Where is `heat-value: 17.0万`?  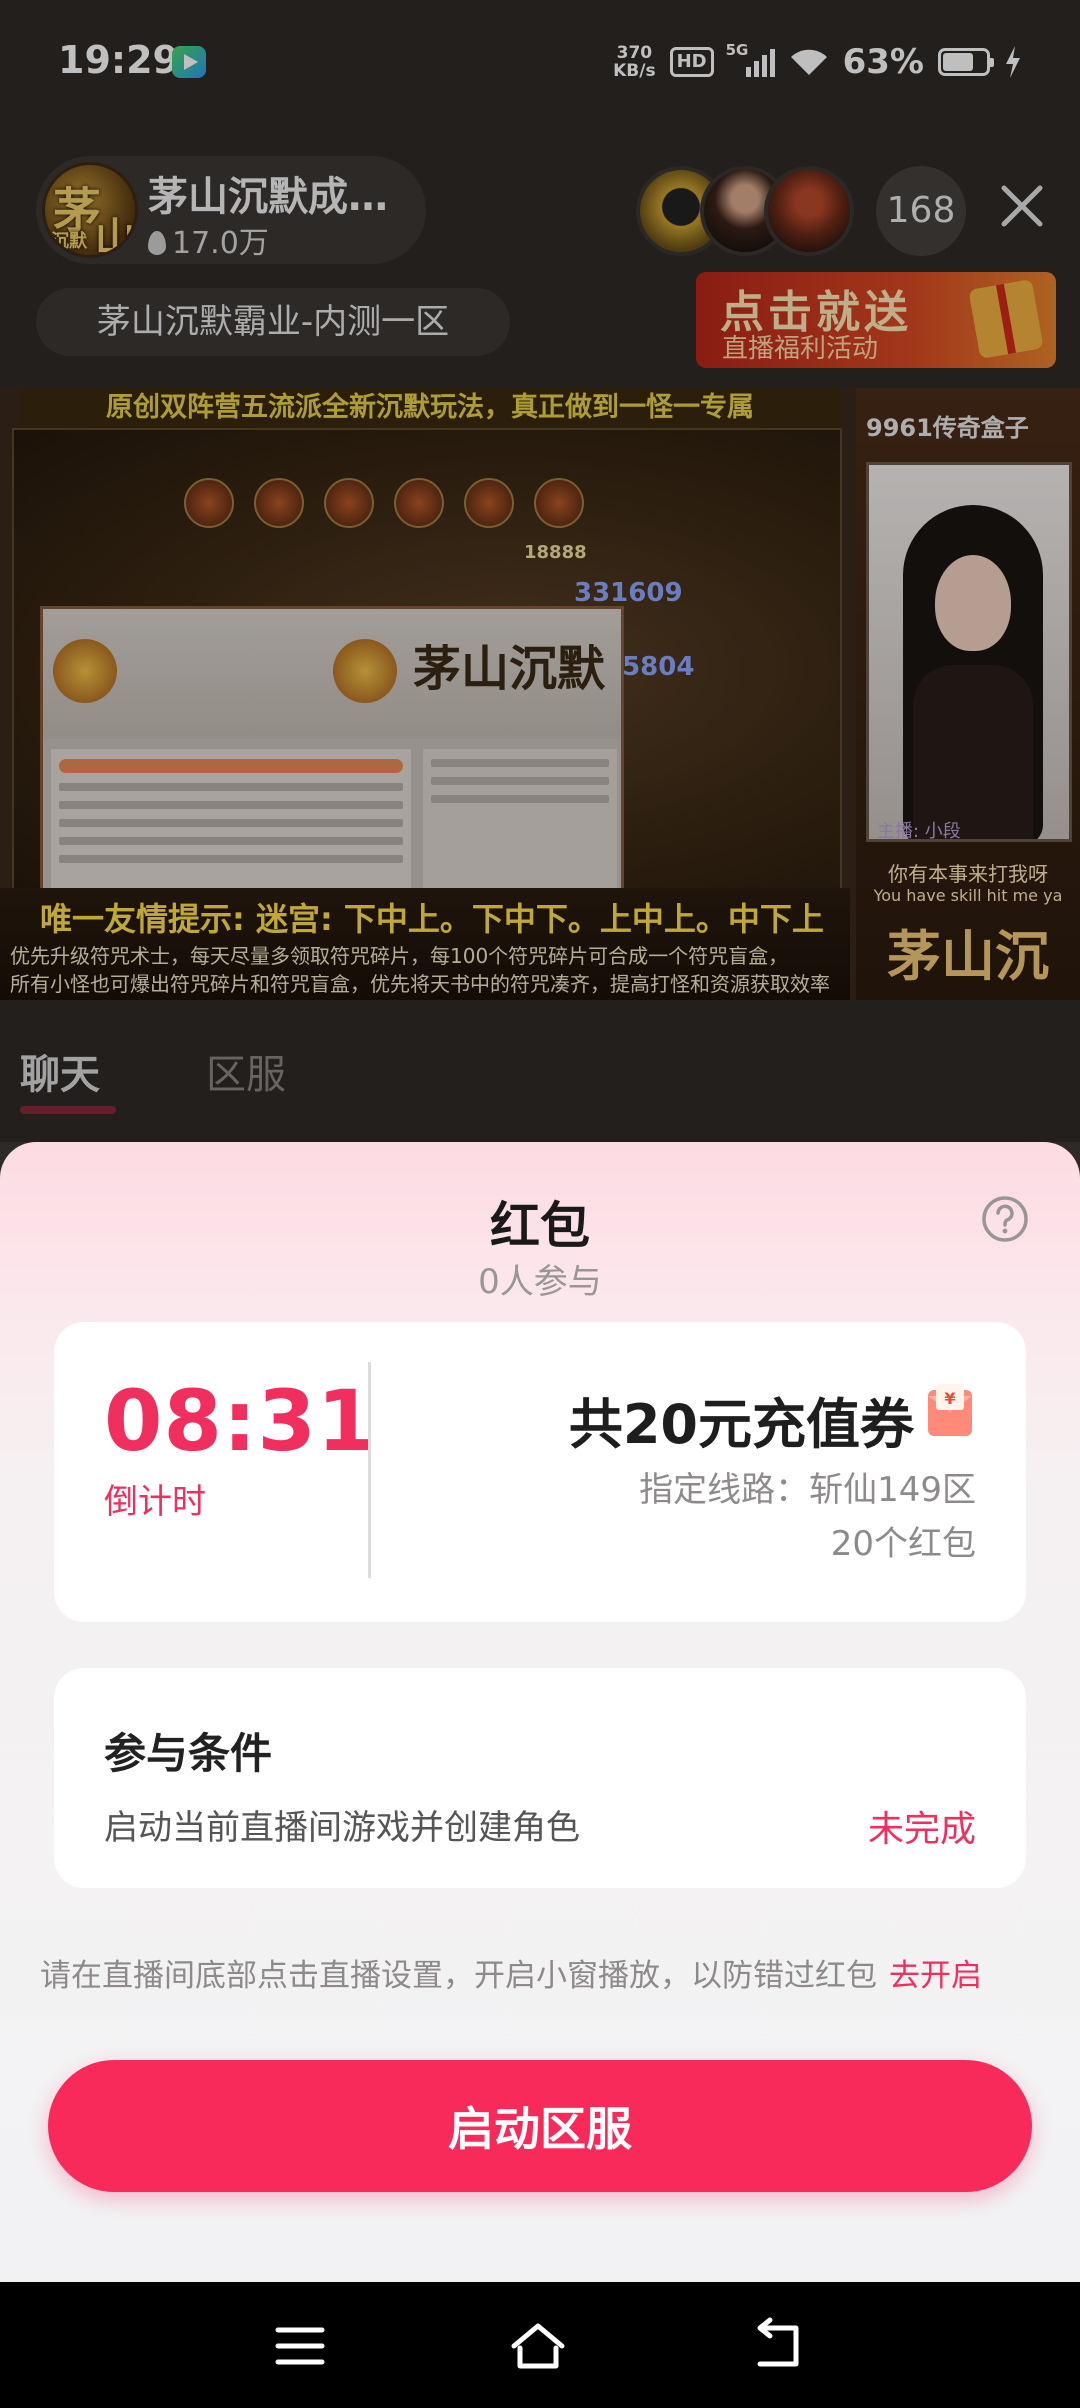 heat-value: 17.0万 is located at coordinates (220, 243).